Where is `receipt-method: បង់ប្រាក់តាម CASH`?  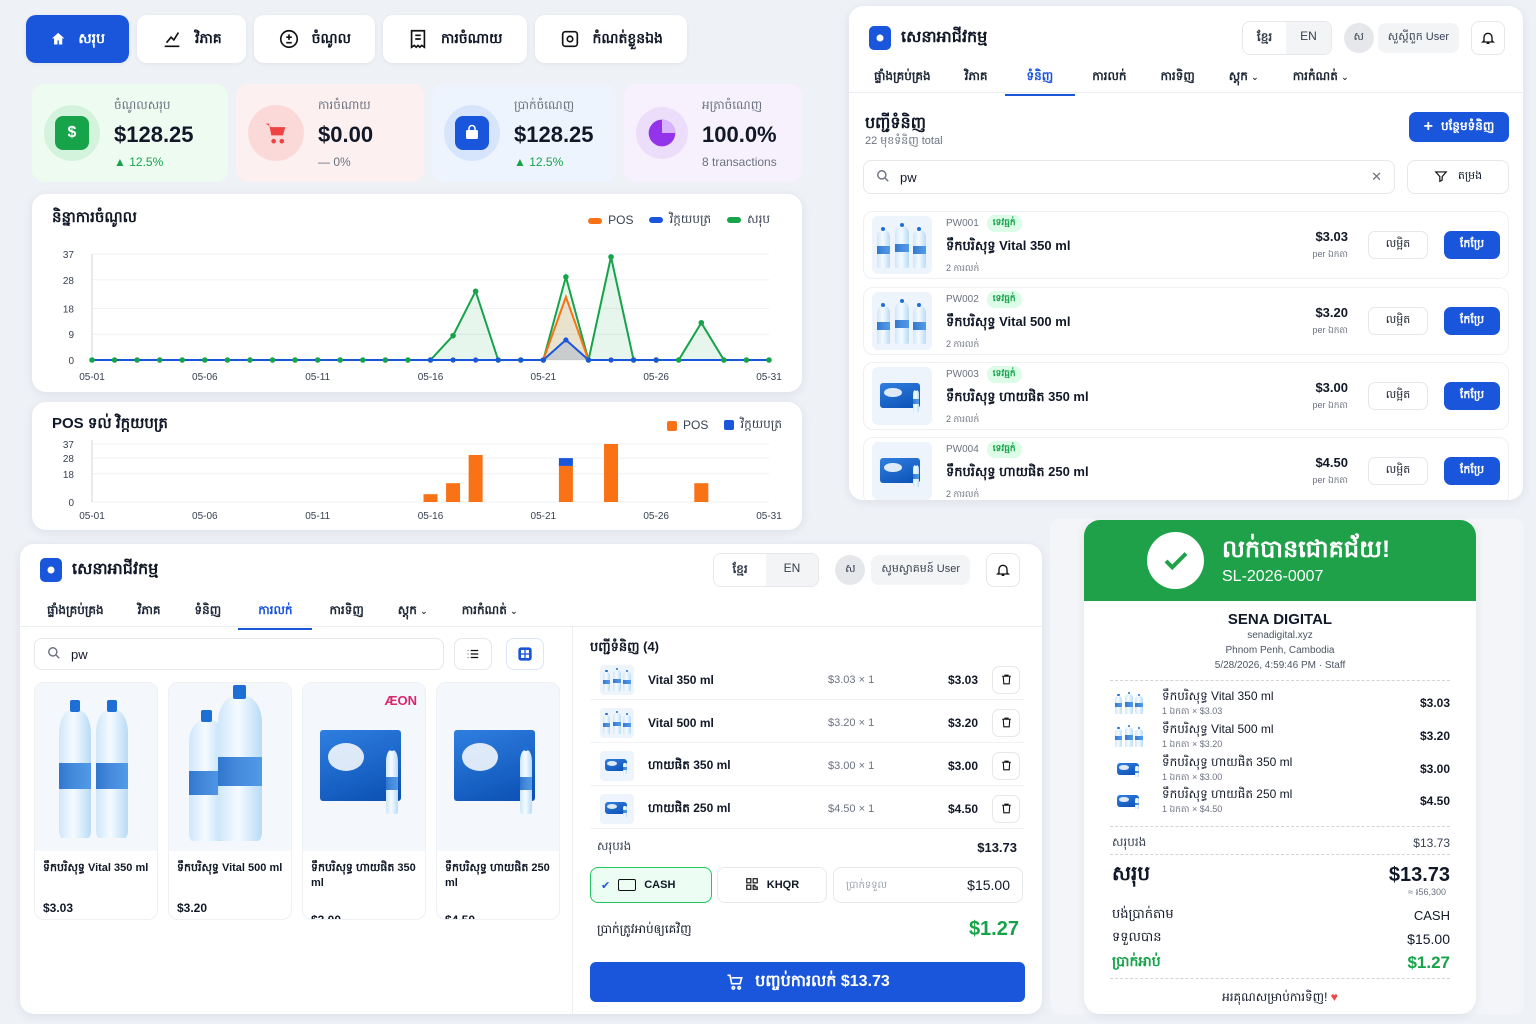 receipt-method: បង់ប្រាក់តាម CASH is located at coordinates (1281, 914).